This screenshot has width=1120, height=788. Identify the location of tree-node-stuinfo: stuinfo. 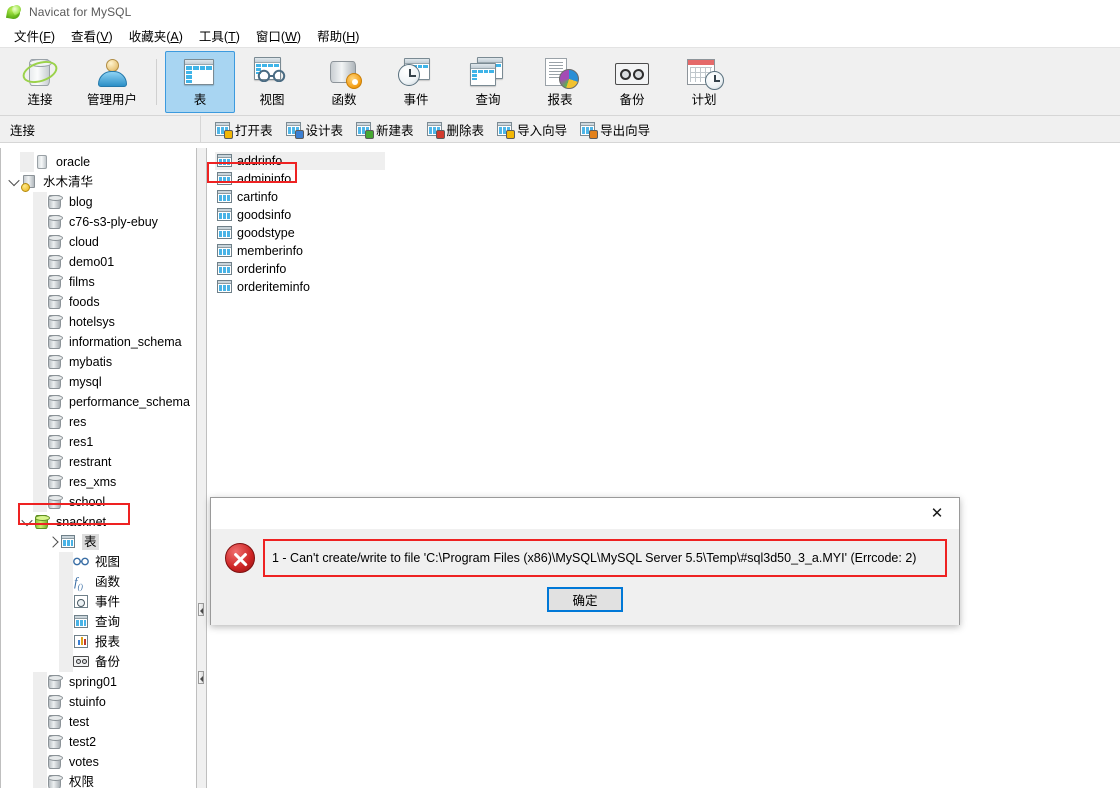
(98, 702).